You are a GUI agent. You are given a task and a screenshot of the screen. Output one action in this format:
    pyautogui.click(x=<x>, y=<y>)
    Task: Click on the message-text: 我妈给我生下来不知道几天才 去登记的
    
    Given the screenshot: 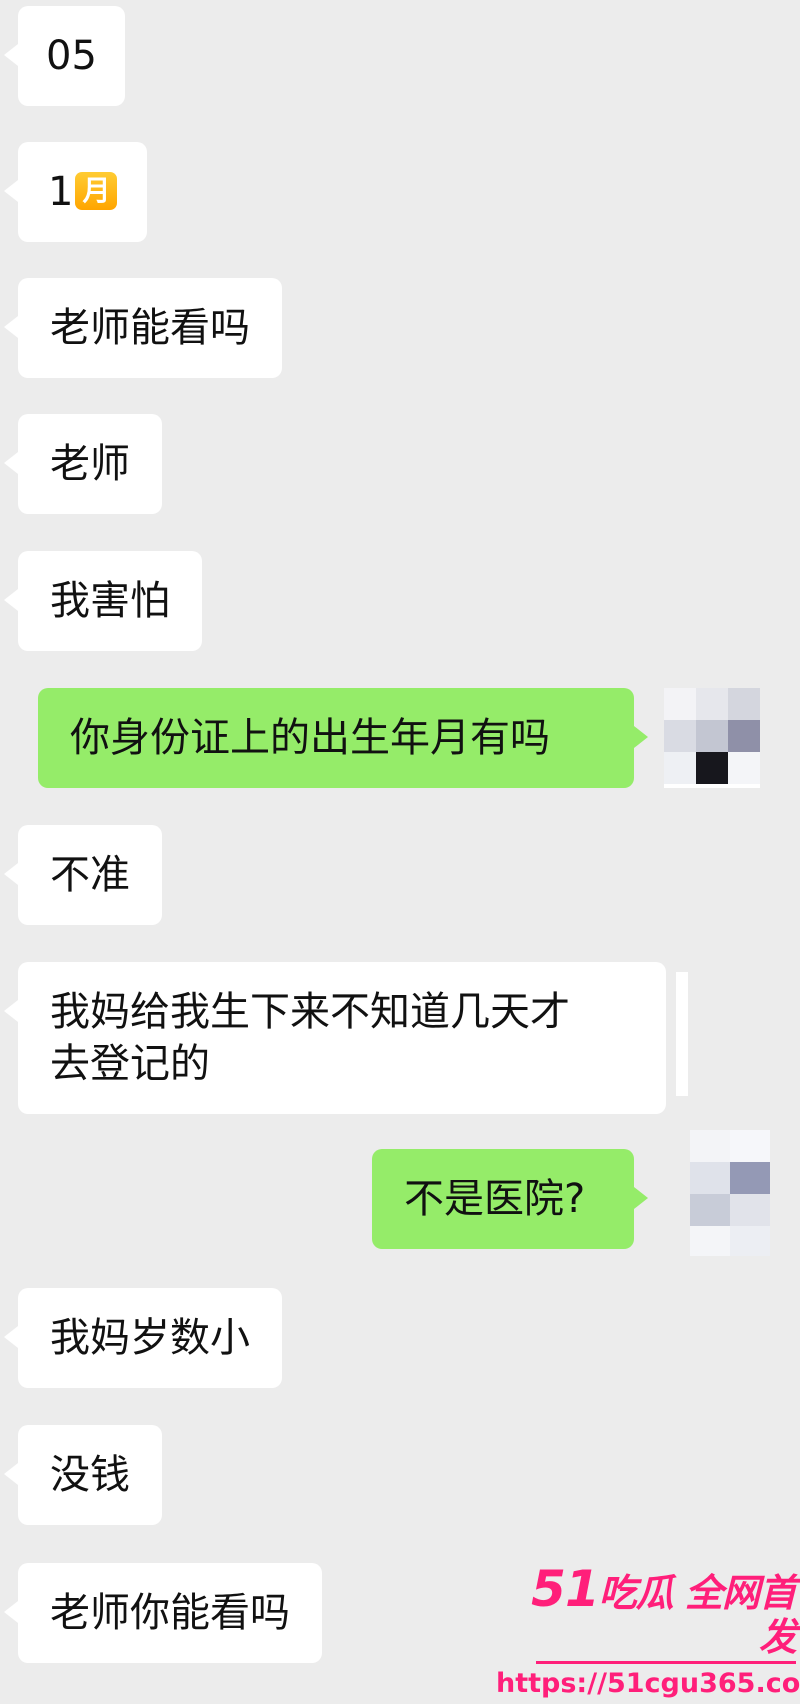 What is the action you would take?
    pyautogui.click(x=310, y=1038)
    